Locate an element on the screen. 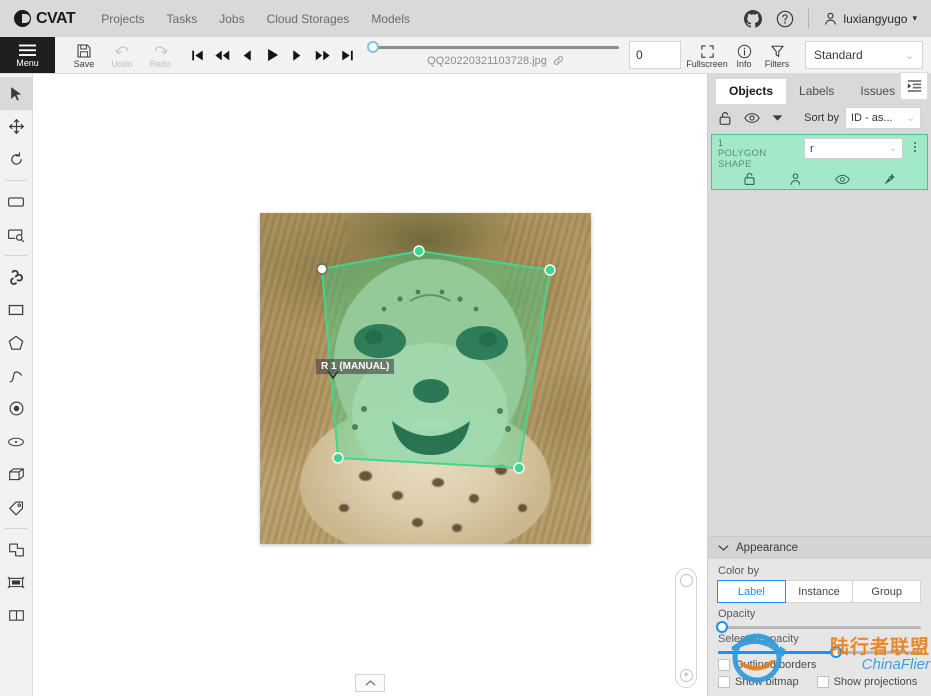  sort-by-label: Sort by is located at coordinates (821, 118).